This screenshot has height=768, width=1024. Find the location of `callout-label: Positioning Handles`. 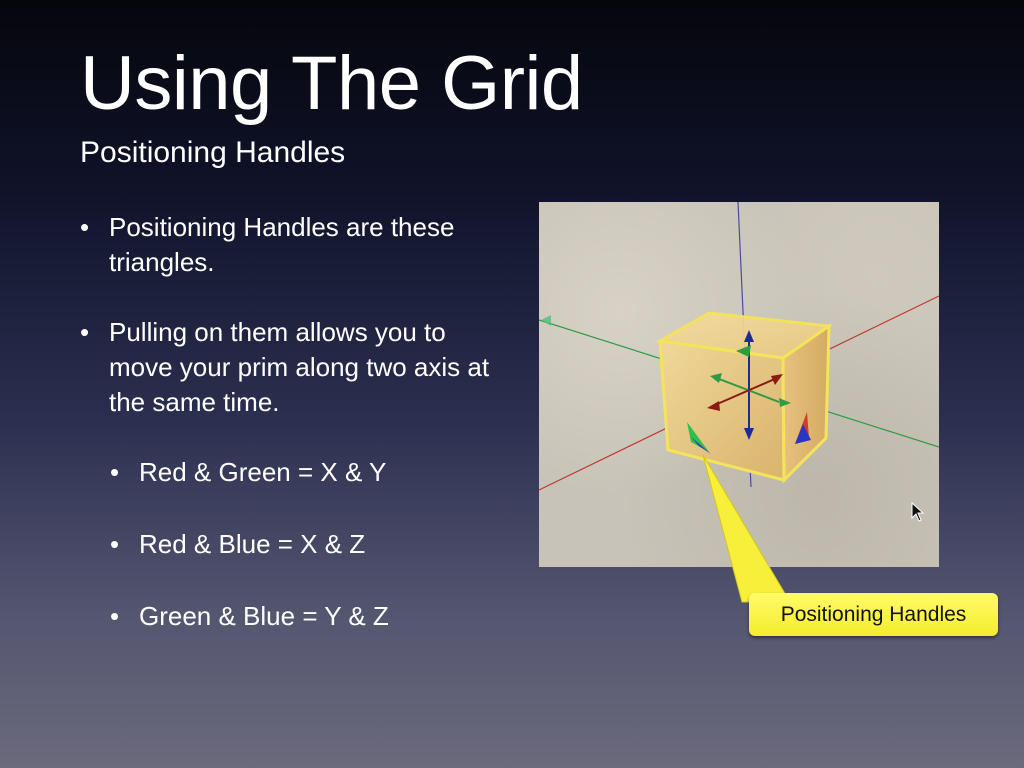

callout-label: Positioning Handles is located at coordinates (873, 614).